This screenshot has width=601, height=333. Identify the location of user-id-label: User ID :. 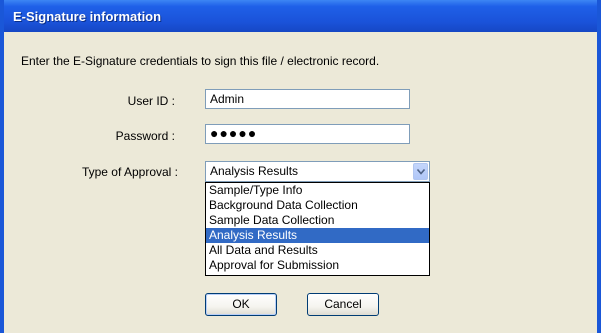
(151, 101).